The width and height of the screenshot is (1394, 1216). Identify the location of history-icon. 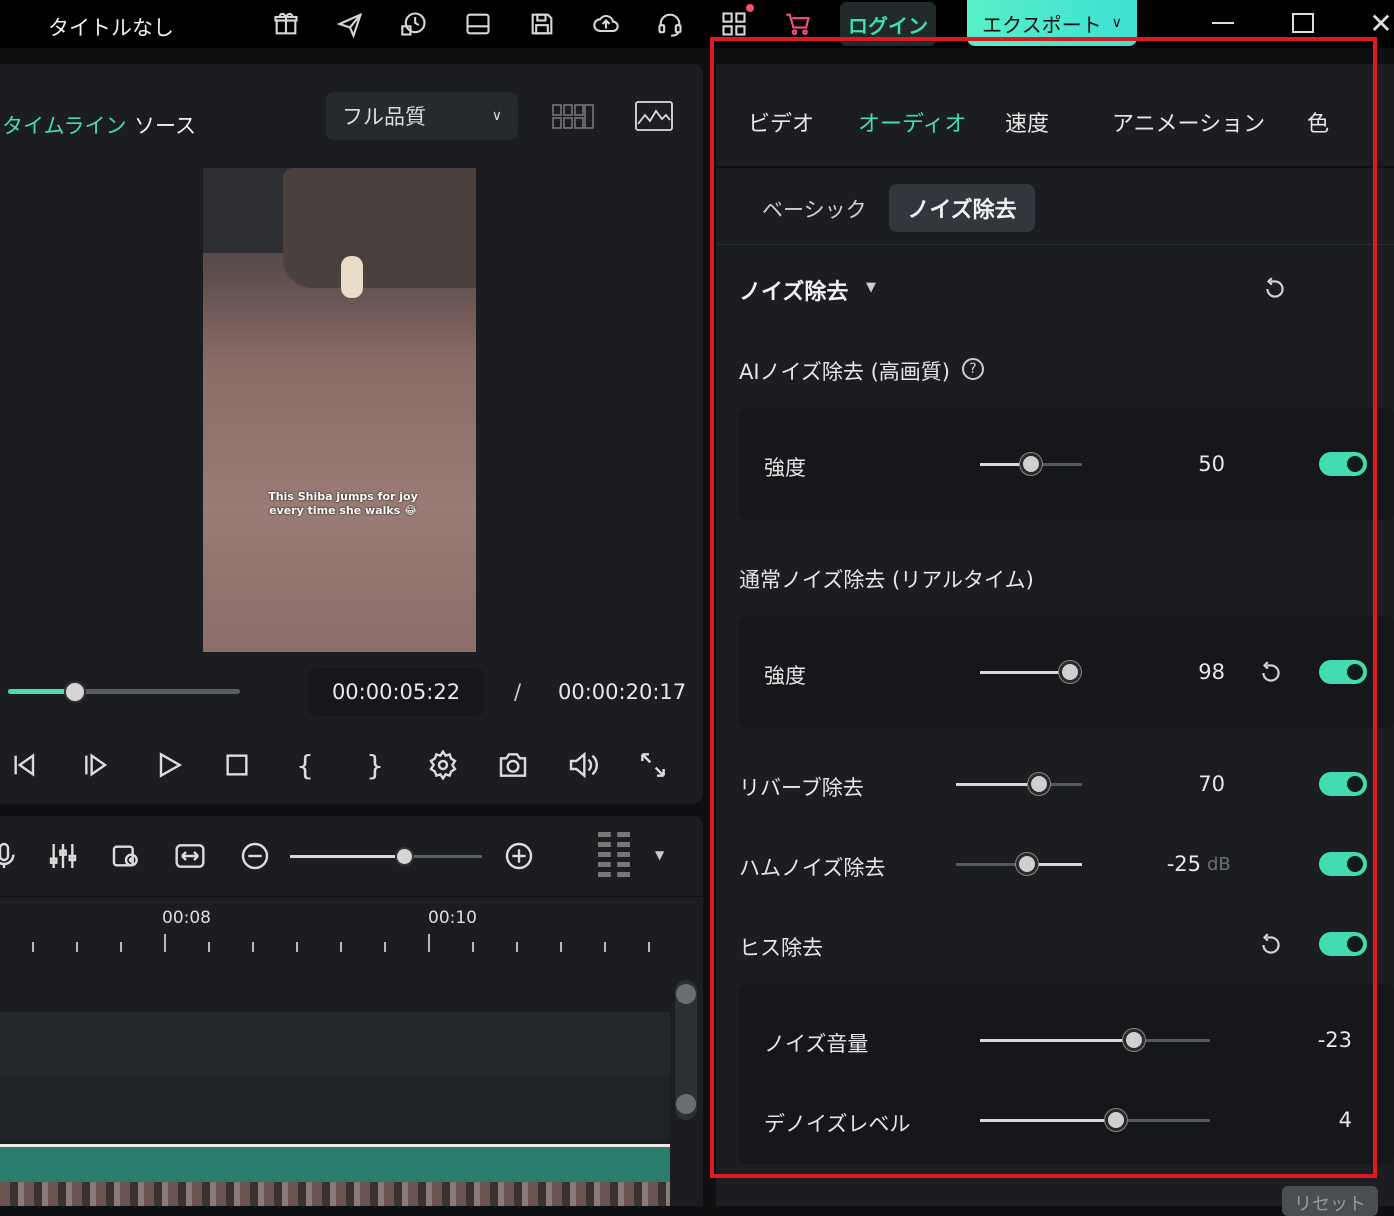
(414, 24).